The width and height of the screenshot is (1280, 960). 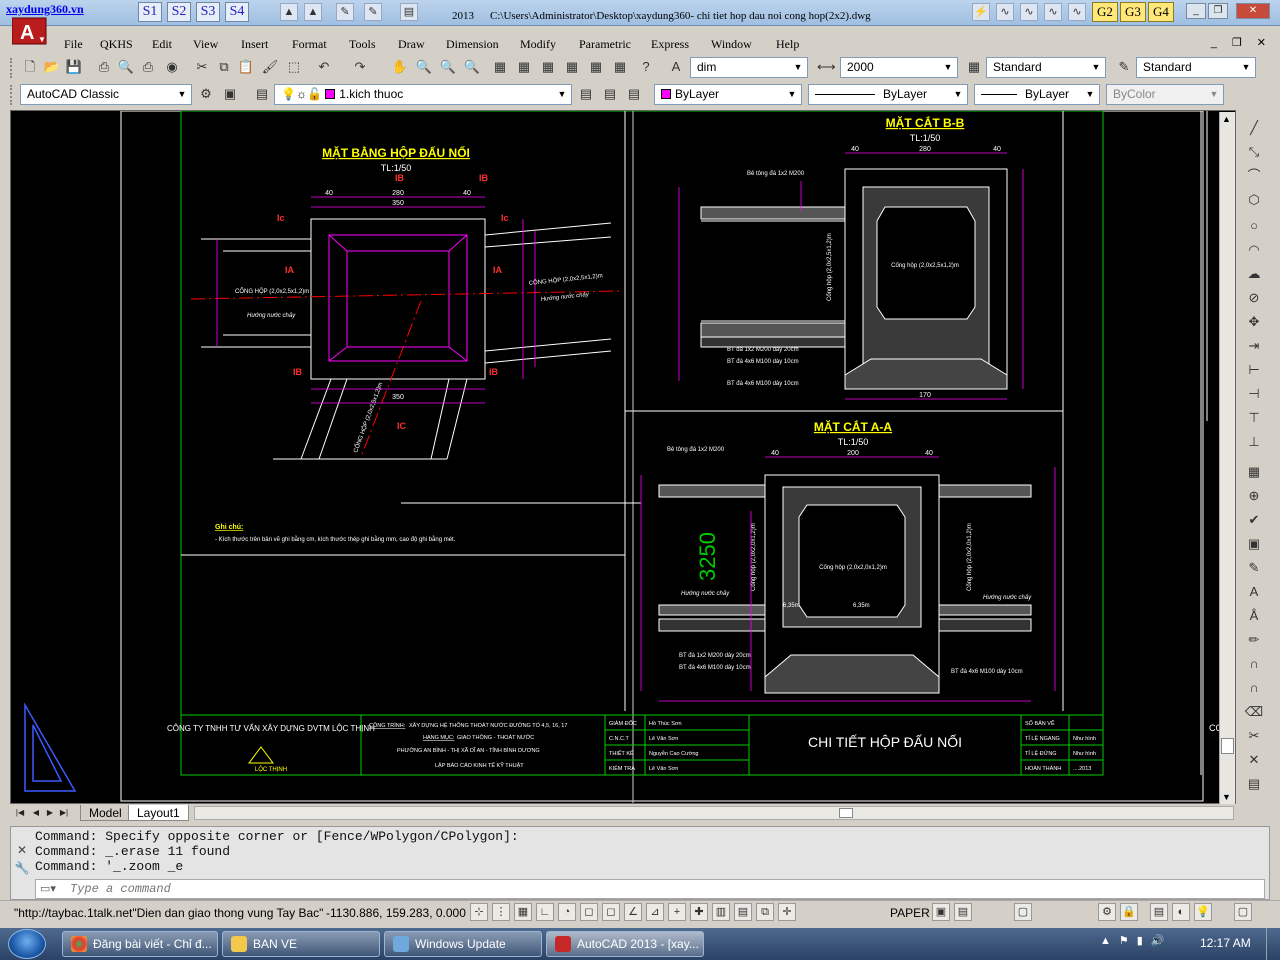 I want to click on quick-props-icon: ▤, so click(x=743, y=912).